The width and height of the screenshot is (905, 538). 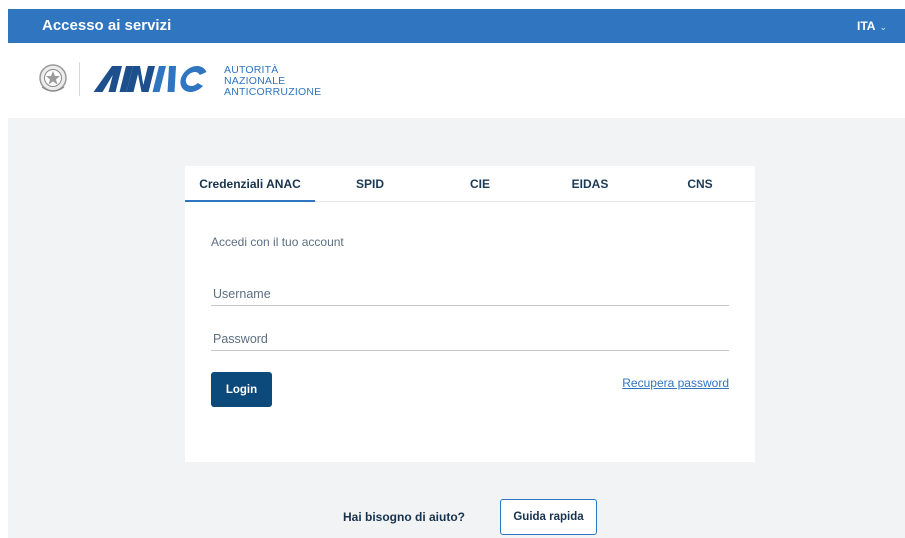 What do you see at coordinates (273, 81) in the screenshot?
I see `agency-name: AUTORITÀ NAZIONALE ANTICORRUZIONE` at bounding box center [273, 81].